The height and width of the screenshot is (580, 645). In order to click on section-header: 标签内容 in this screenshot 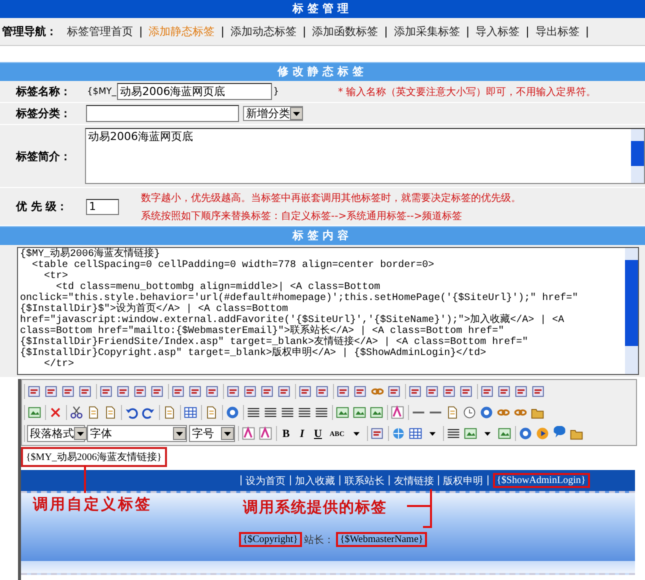, I will do `click(322, 235)`.